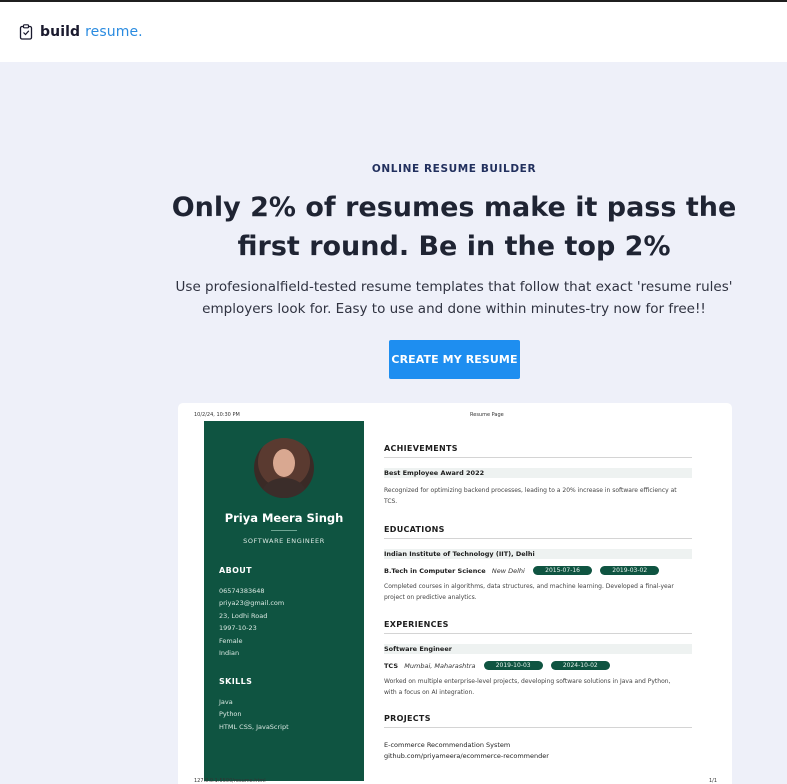  I want to click on experience-title: Software Engineer, so click(418, 649).